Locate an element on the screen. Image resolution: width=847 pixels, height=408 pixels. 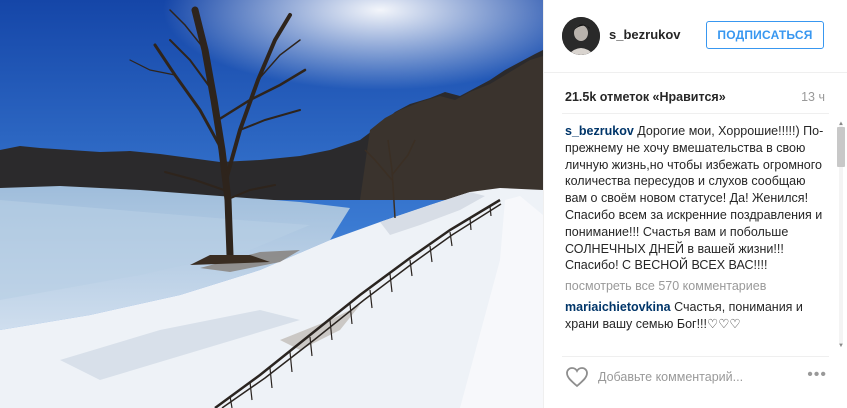
scrollbar-thumb is located at coordinates (841, 147).